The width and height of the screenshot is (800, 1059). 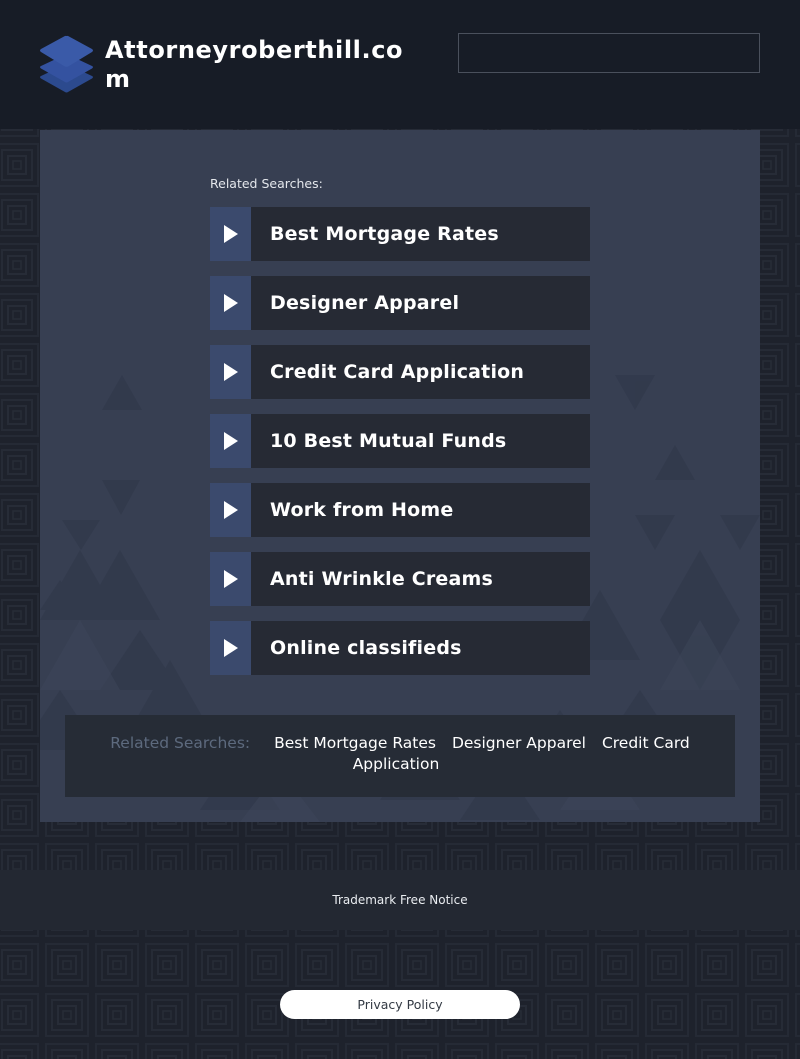 I want to click on search-link-label: Credit Card Application, so click(x=420, y=372).